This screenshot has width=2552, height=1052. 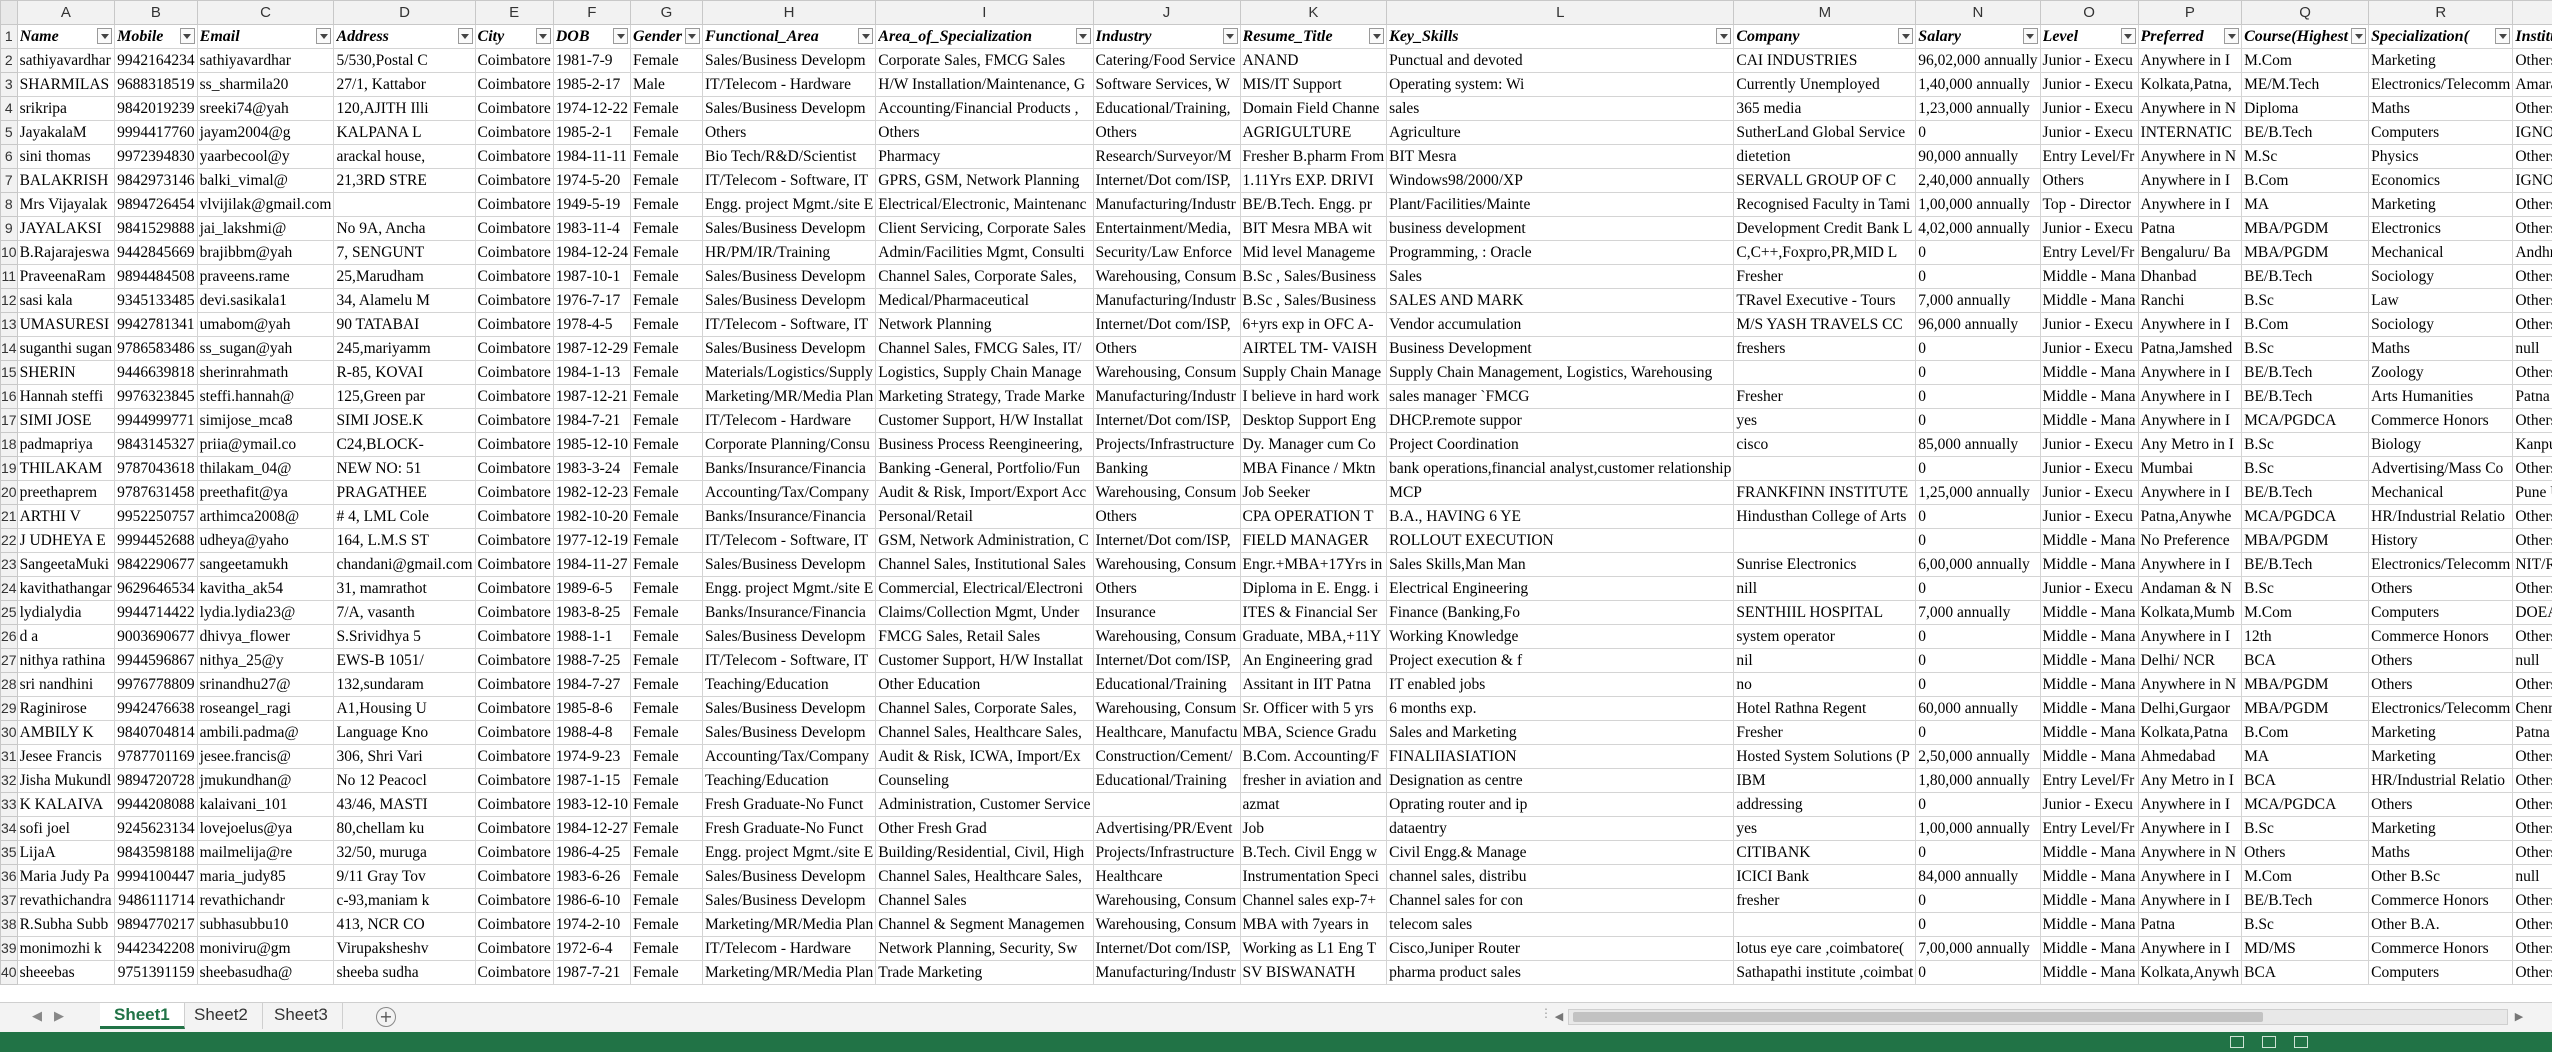 What do you see at coordinates (221, 1016) in the screenshot?
I see `tab-sheet2: Sheet2` at bounding box center [221, 1016].